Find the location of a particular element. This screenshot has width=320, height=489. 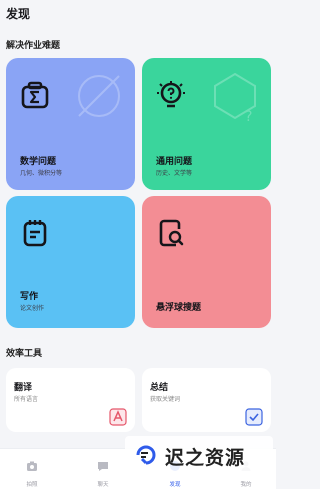

watermark-logo-icon is located at coordinates (146, 455).